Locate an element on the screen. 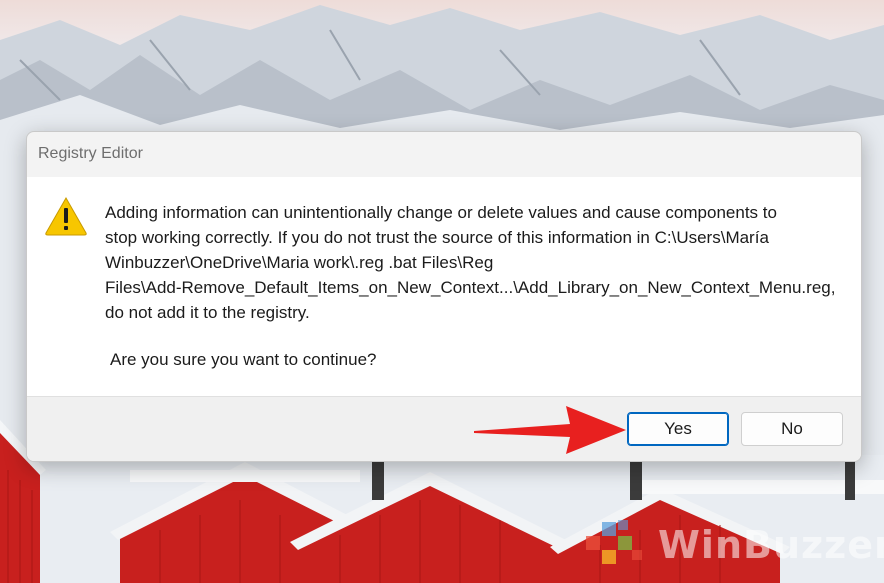 This screenshot has height=583, width=884. confirm-question: Are you sure you want to continue? is located at coordinates (243, 359).